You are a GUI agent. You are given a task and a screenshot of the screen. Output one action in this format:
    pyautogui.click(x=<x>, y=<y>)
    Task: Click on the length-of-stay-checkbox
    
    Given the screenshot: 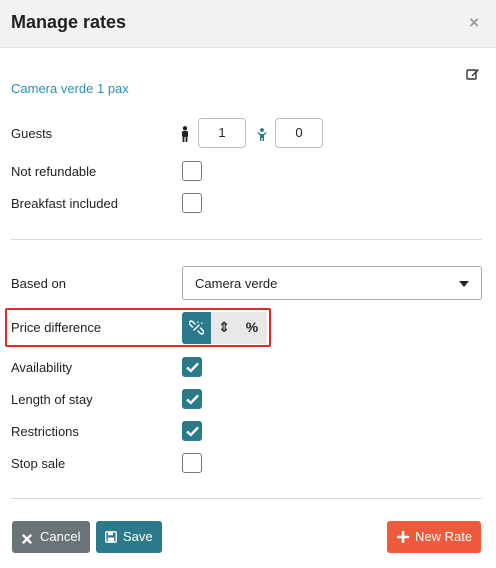 What is the action you would take?
    pyautogui.click(x=192, y=399)
    